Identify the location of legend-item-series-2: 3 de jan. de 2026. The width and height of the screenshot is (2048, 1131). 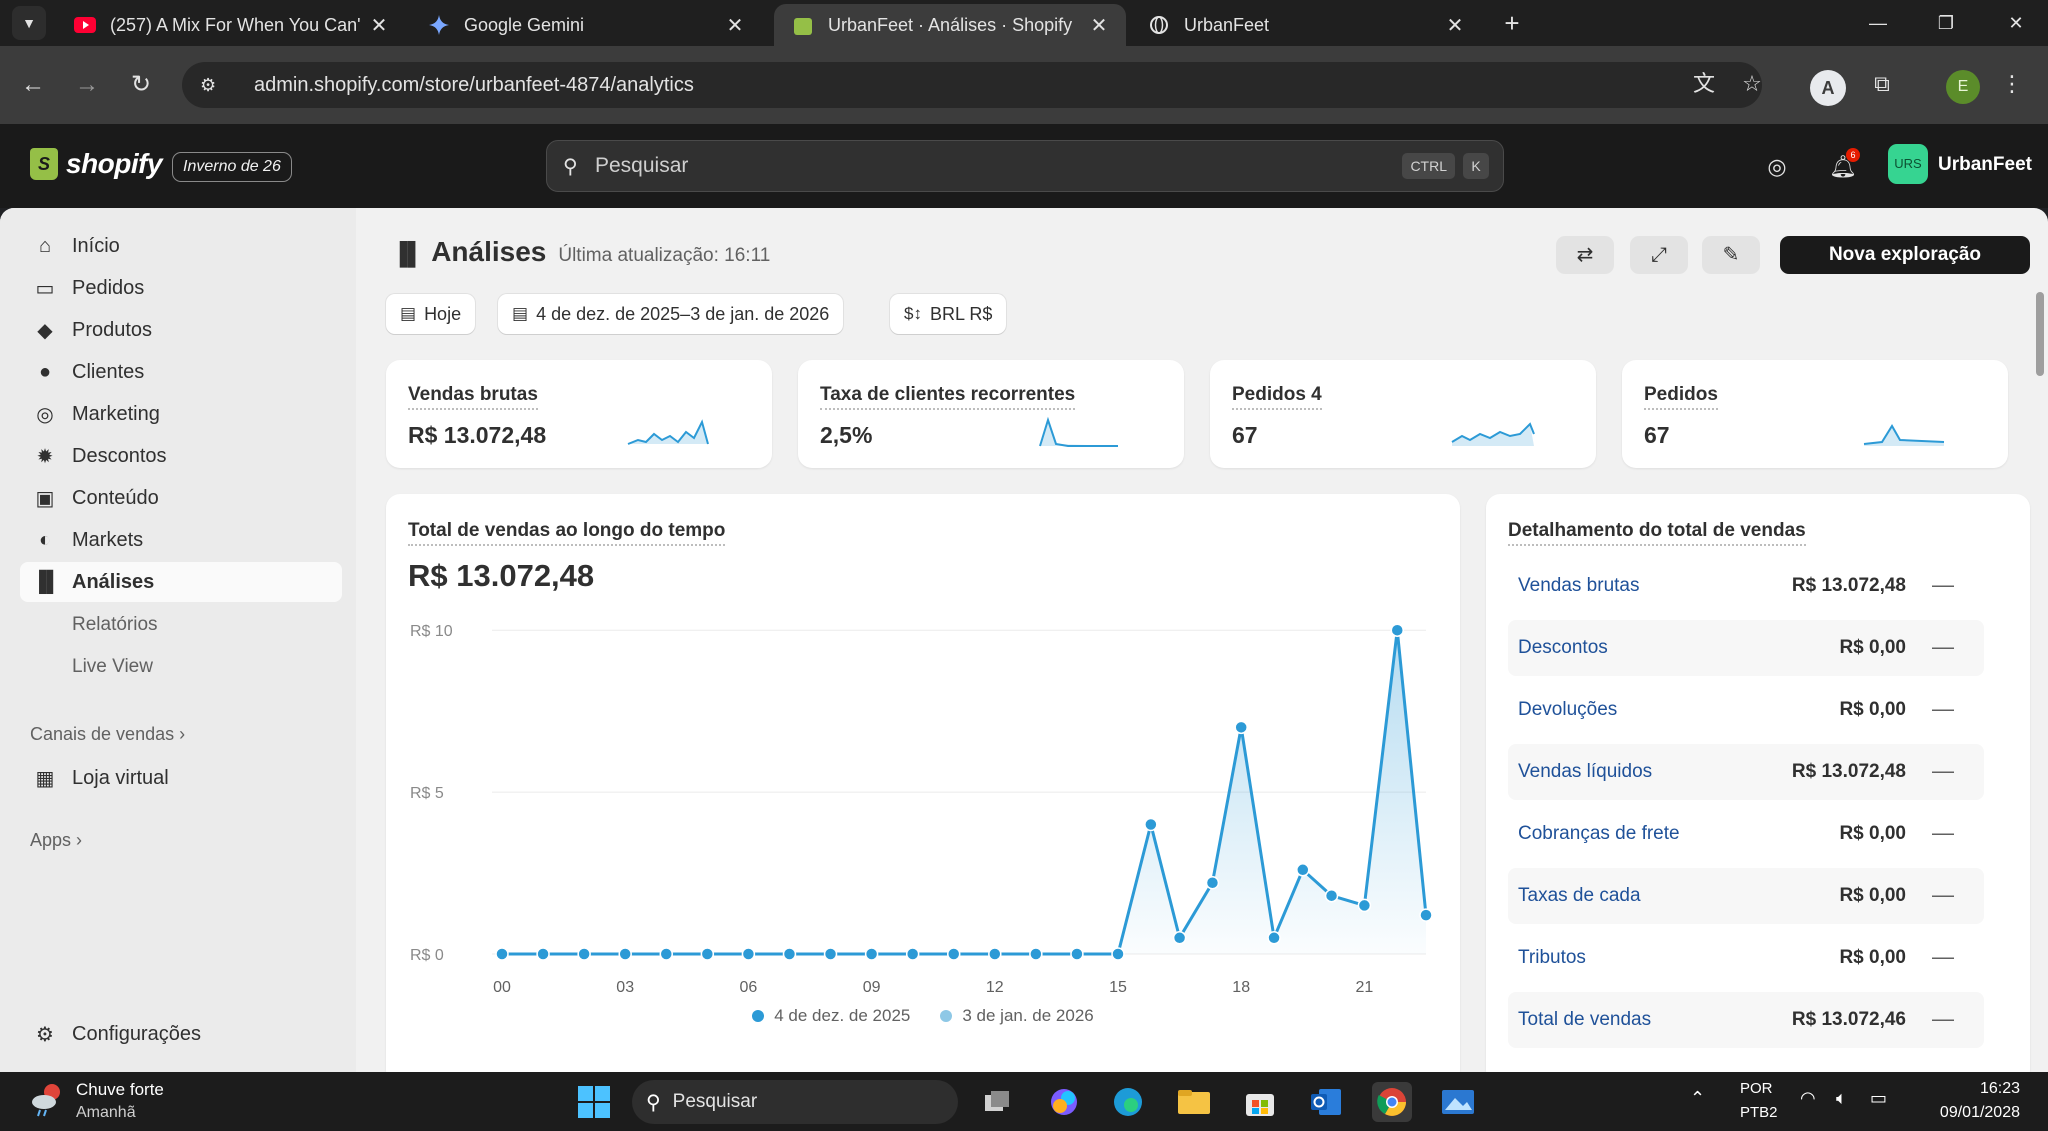
(1017, 1016).